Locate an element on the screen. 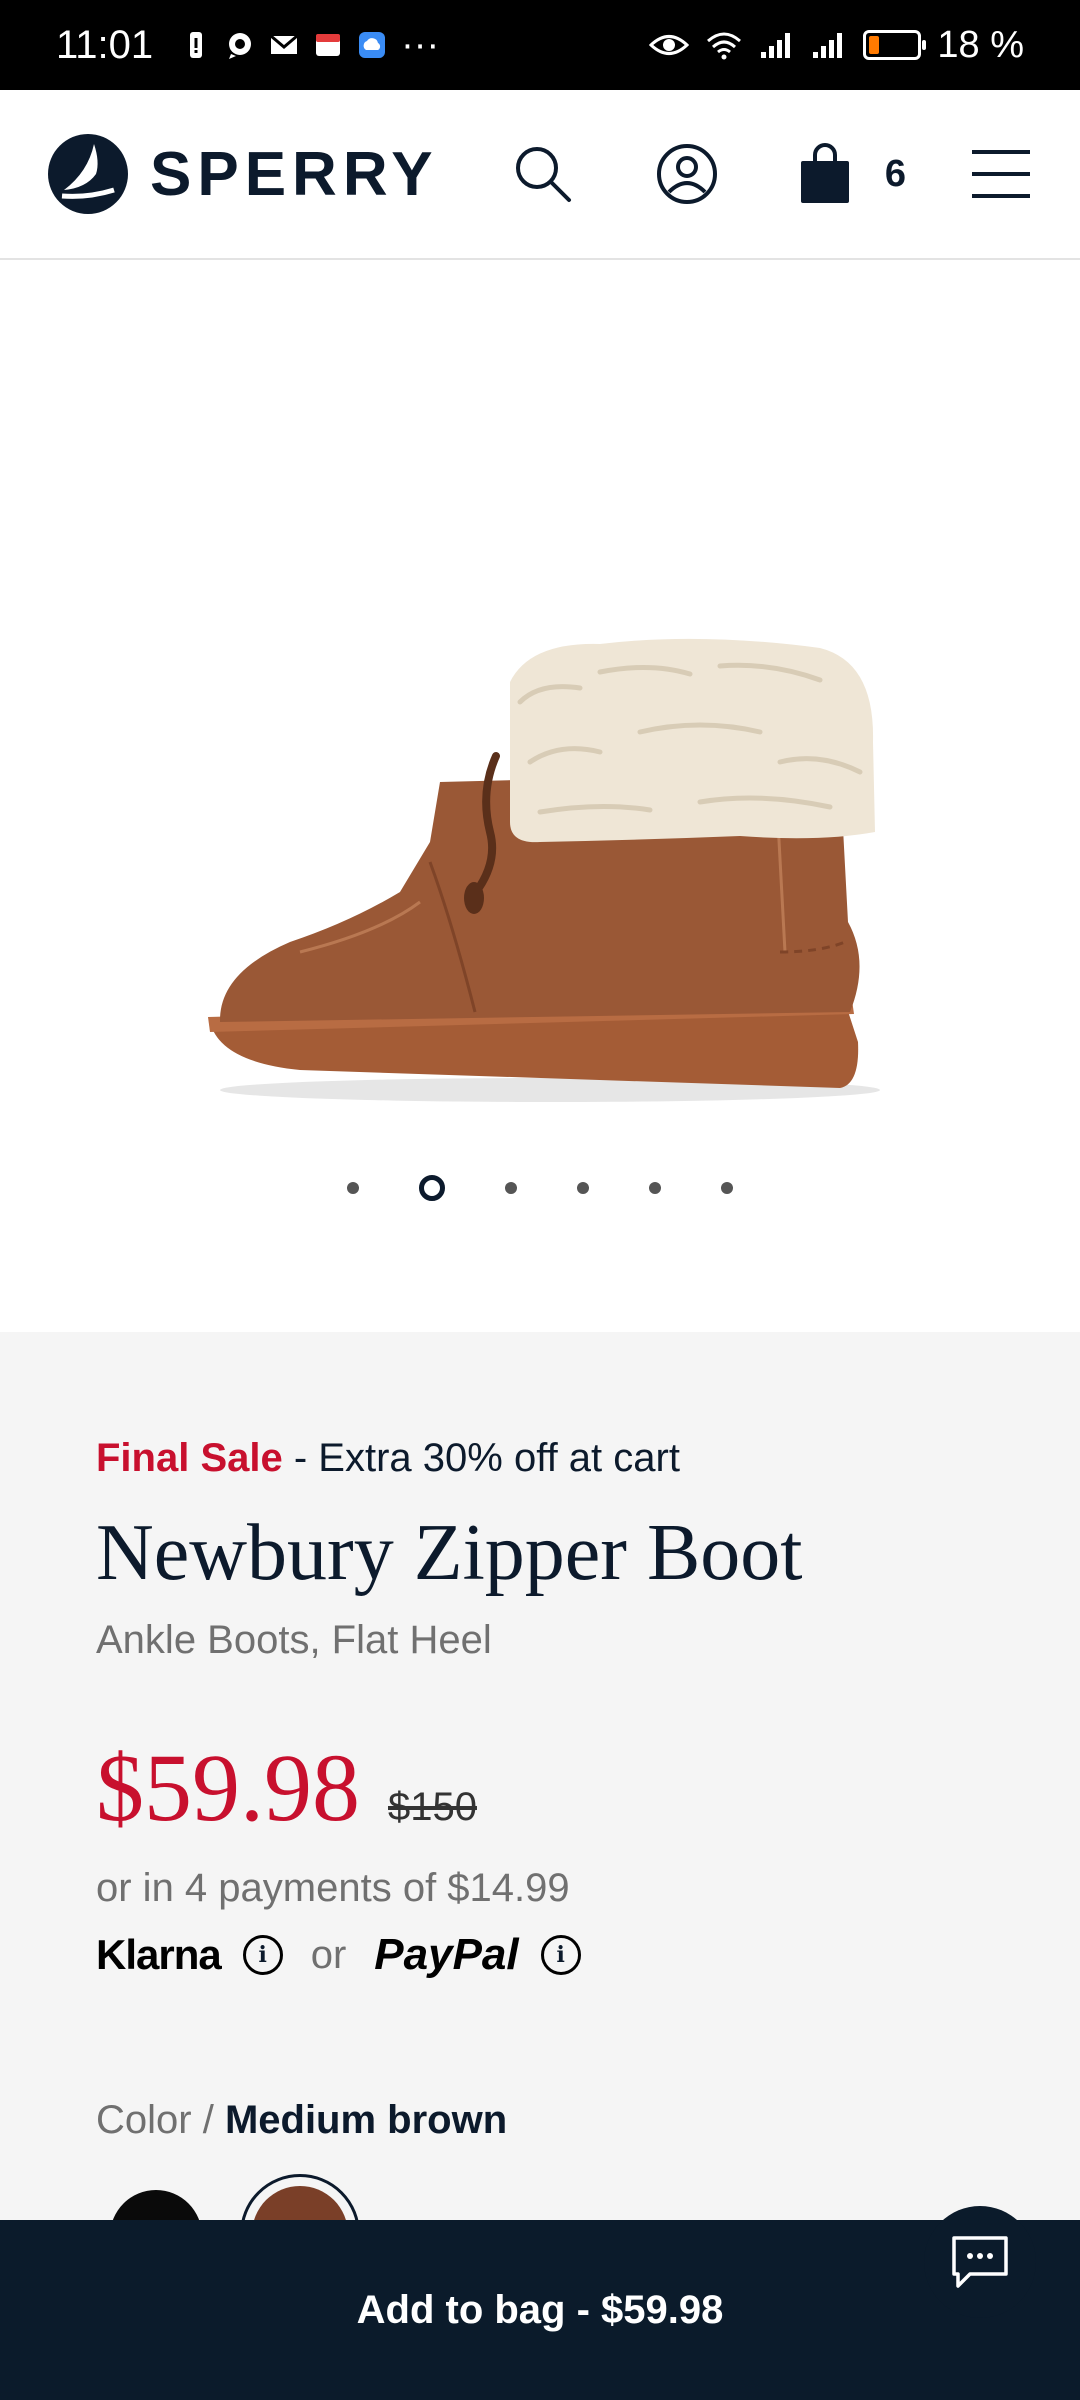 The height and width of the screenshot is (2400, 1080). mail-icon is located at coordinates (284, 44).